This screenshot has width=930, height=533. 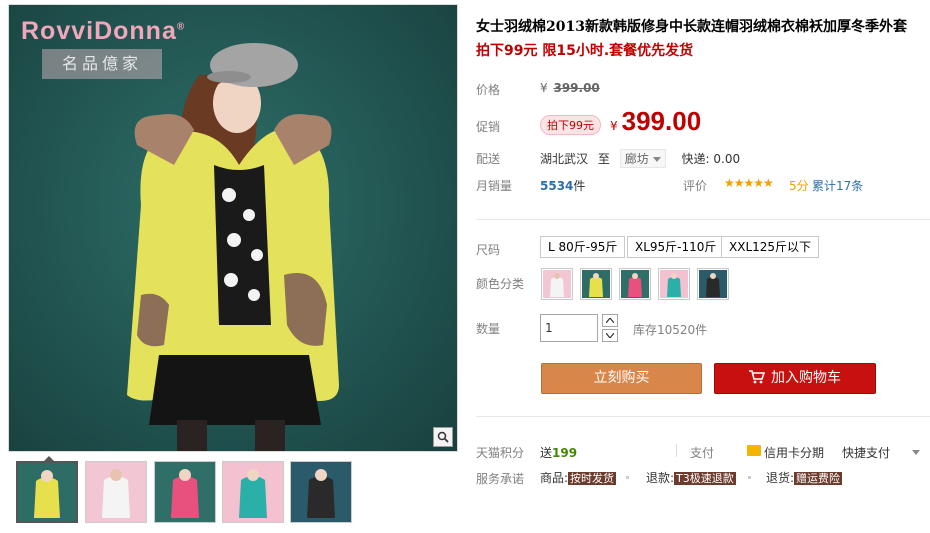 What do you see at coordinates (576, 88) in the screenshot?
I see `original-price-amount: 399.00` at bounding box center [576, 88].